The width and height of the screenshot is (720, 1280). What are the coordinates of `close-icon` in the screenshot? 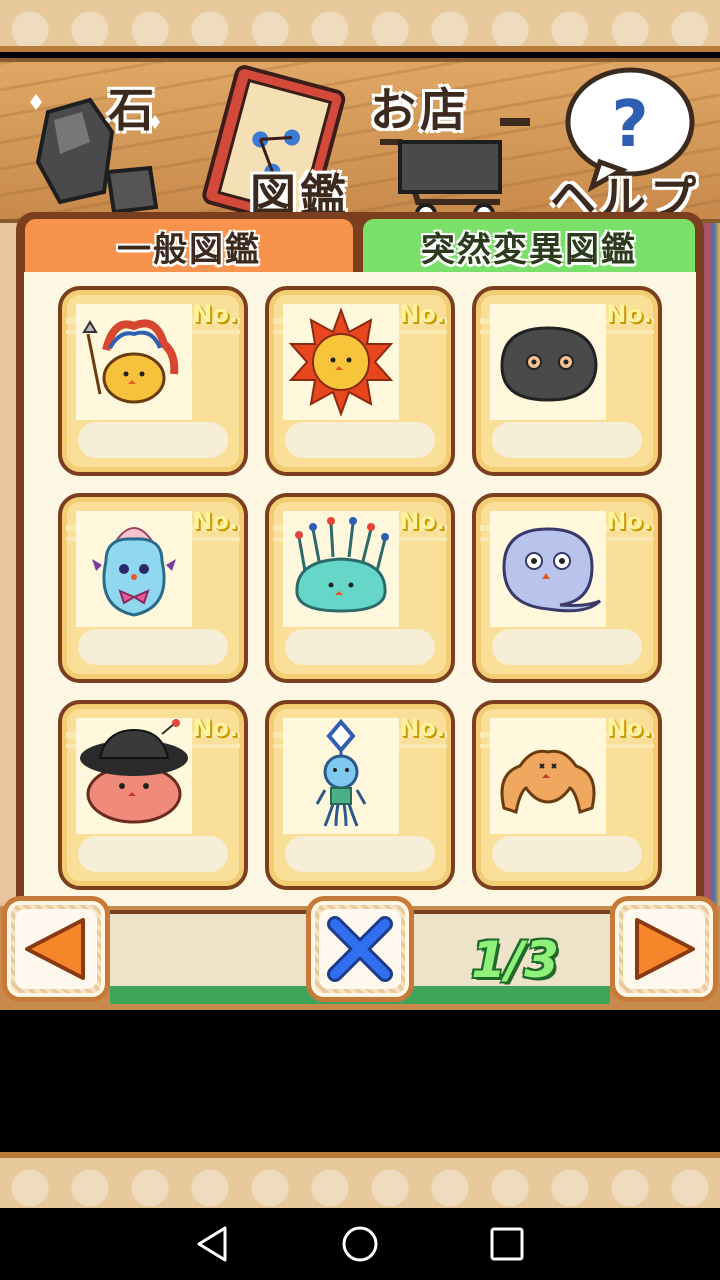 It's located at (360, 949).